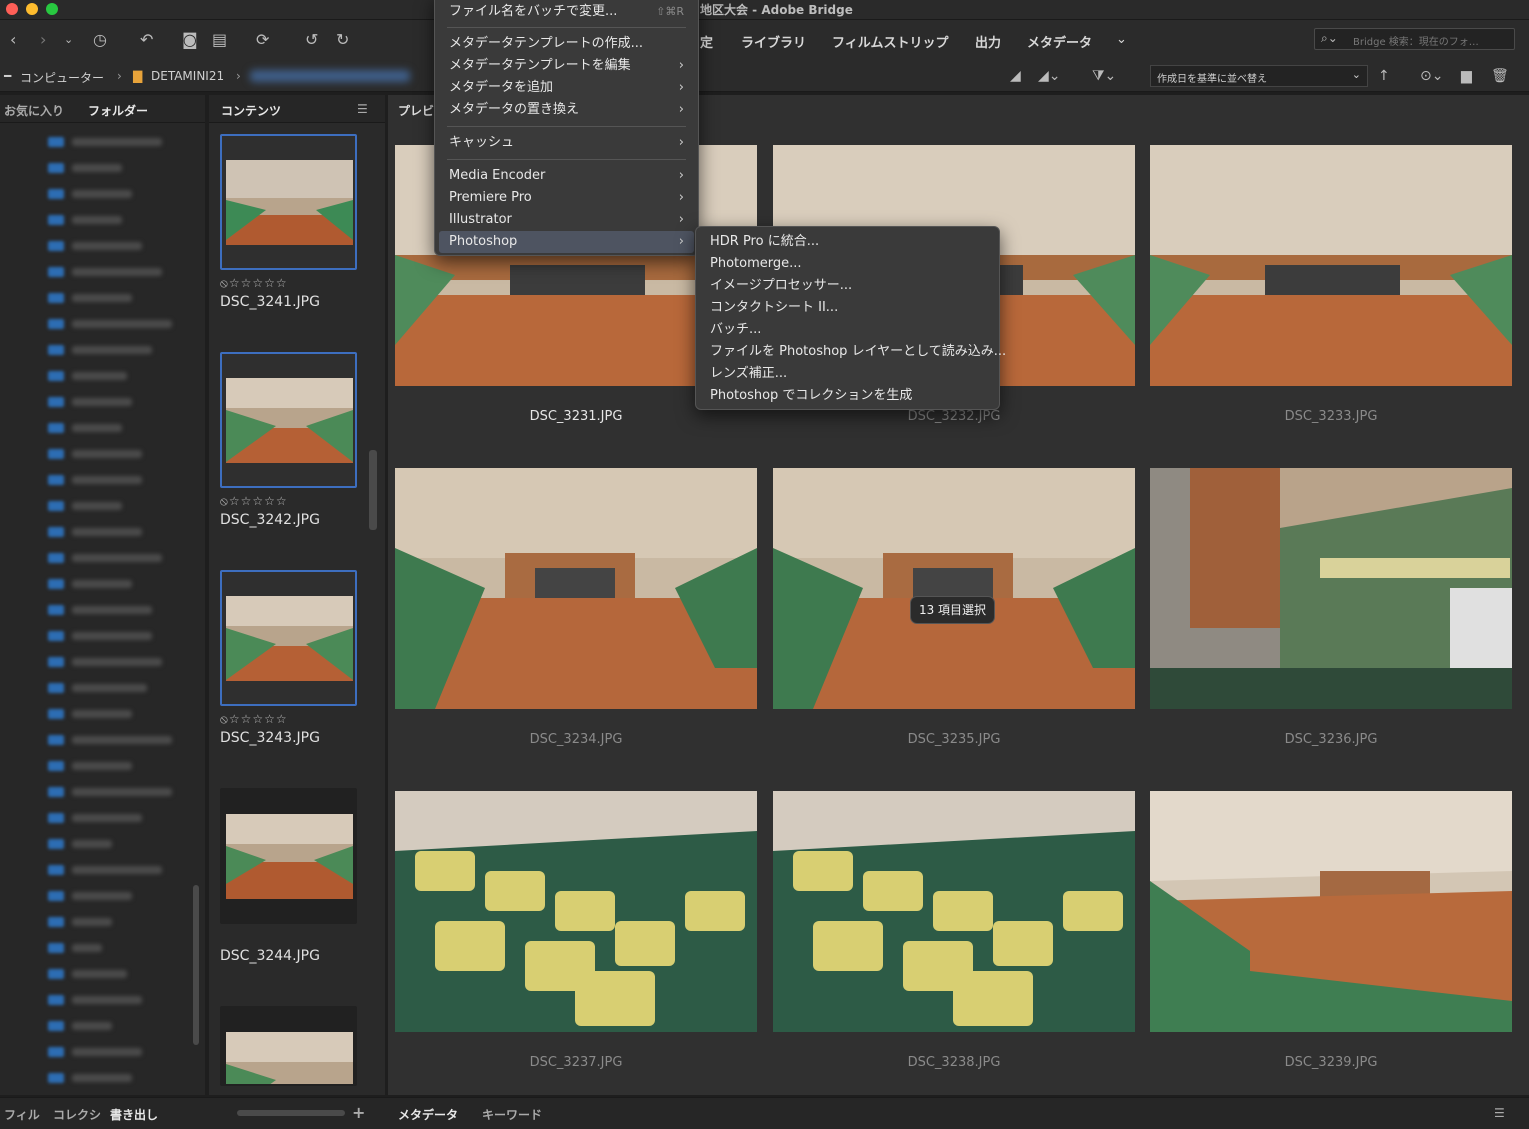 The image size is (1529, 1129). Describe the element at coordinates (77, 1114) in the screenshot. I see `tab-collections: コレクシ` at that location.